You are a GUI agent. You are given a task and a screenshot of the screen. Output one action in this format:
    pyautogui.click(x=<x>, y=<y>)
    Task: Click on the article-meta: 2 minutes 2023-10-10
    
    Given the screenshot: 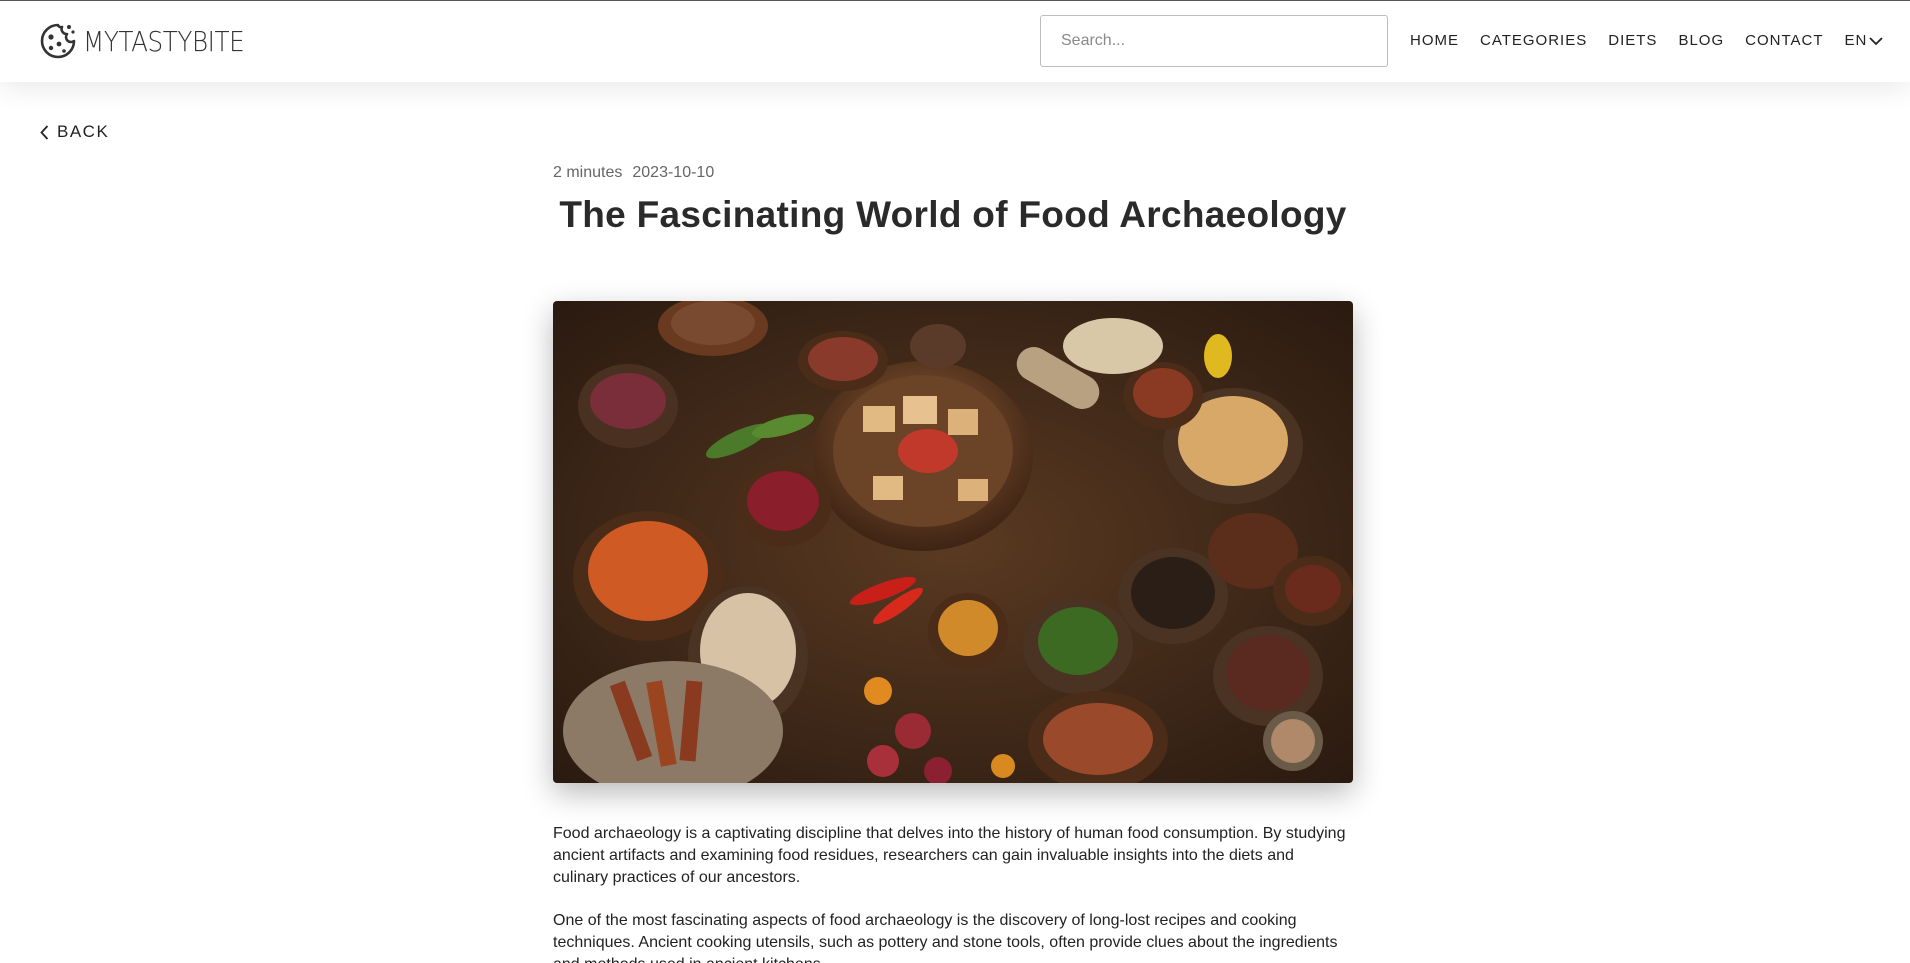 What is the action you would take?
    pyautogui.click(x=953, y=173)
    